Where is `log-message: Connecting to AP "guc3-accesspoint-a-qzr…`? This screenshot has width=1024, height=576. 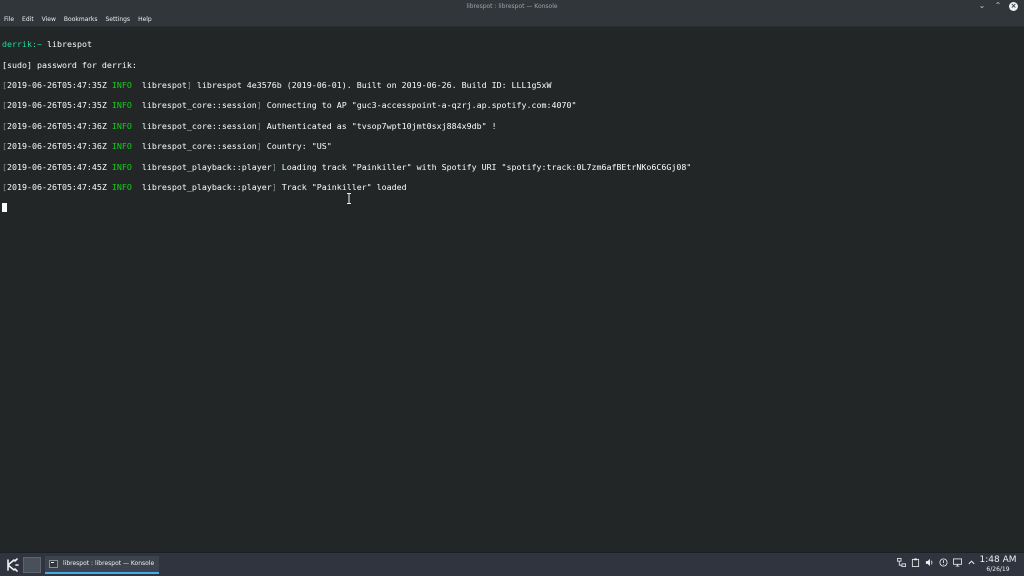 log-message: Connecting to AP "guc3-accesspoint-a-qzr… is located at coordinates (421, 105).